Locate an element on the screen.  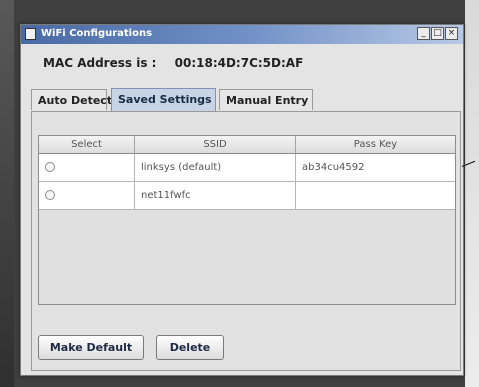
table-header: Select SSID Pass Key is located at coordinates (247, 145).